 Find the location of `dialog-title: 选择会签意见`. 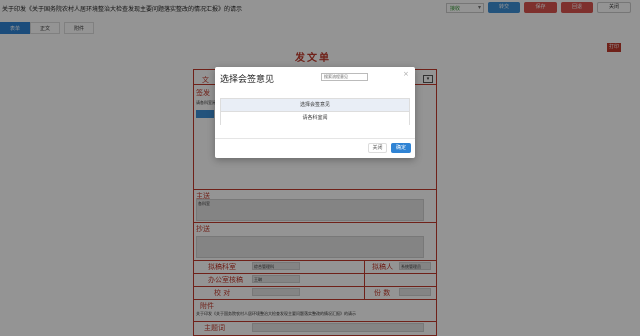

dialog-title: 选择会签意见 is located at coordinates (247, 80).